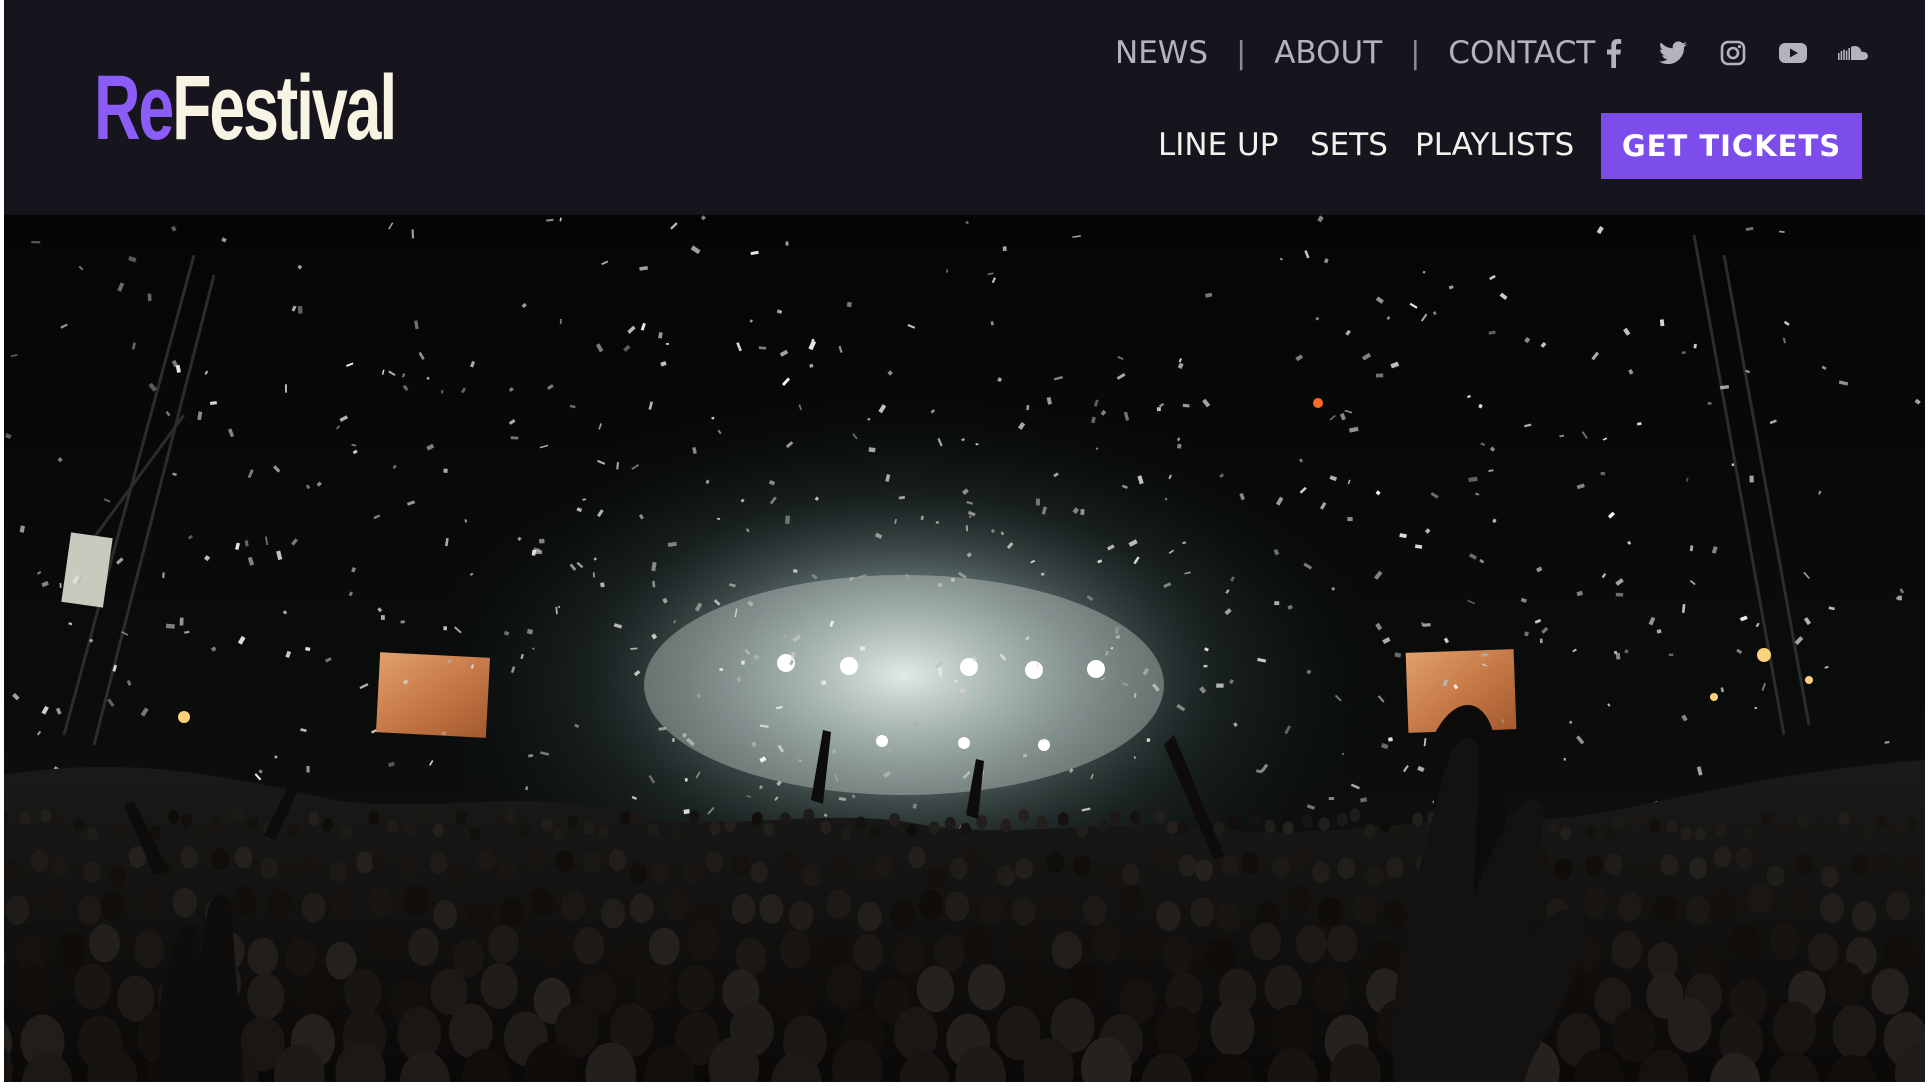 The image size is (1928, 1088). What do you see at coordinates (1793, 53) in the screenshot?
I see `youtube-icon` at bounding box center [1793, 53].